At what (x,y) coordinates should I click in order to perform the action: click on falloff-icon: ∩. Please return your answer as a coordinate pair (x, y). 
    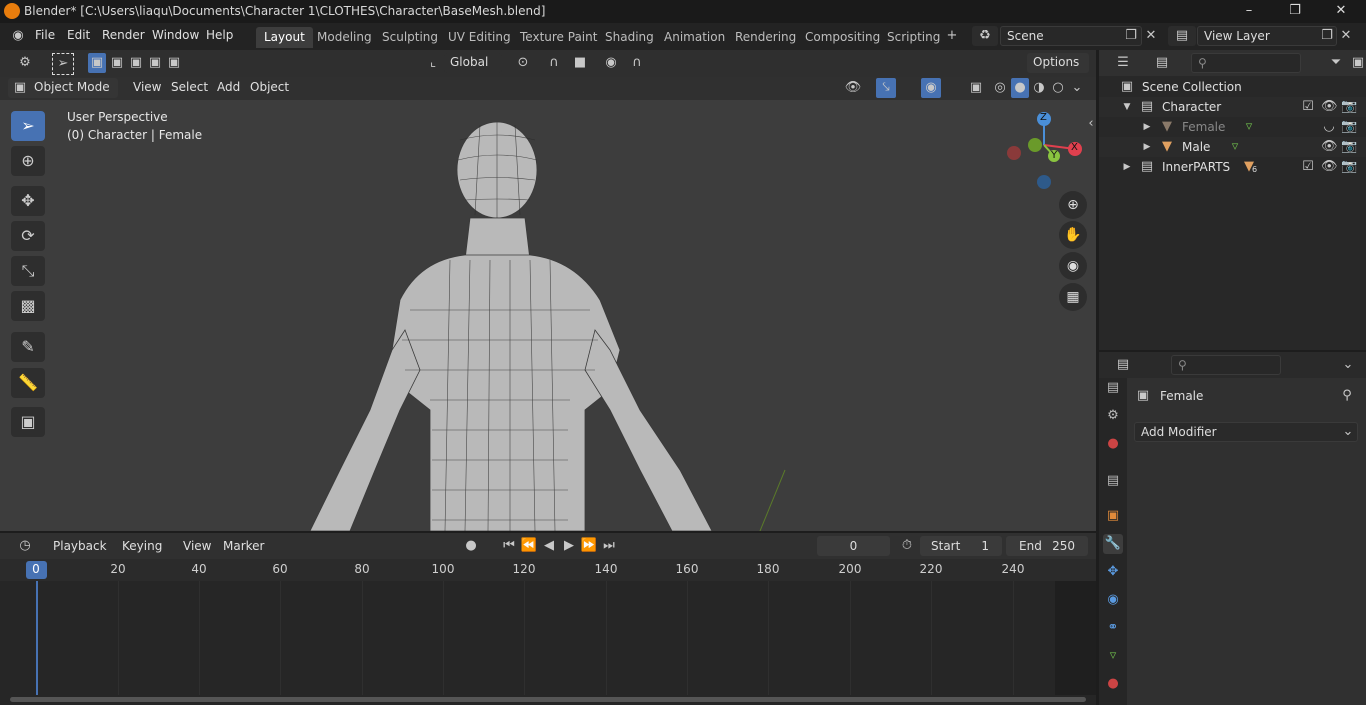
    Looking at the image, I should click on (637, 63).